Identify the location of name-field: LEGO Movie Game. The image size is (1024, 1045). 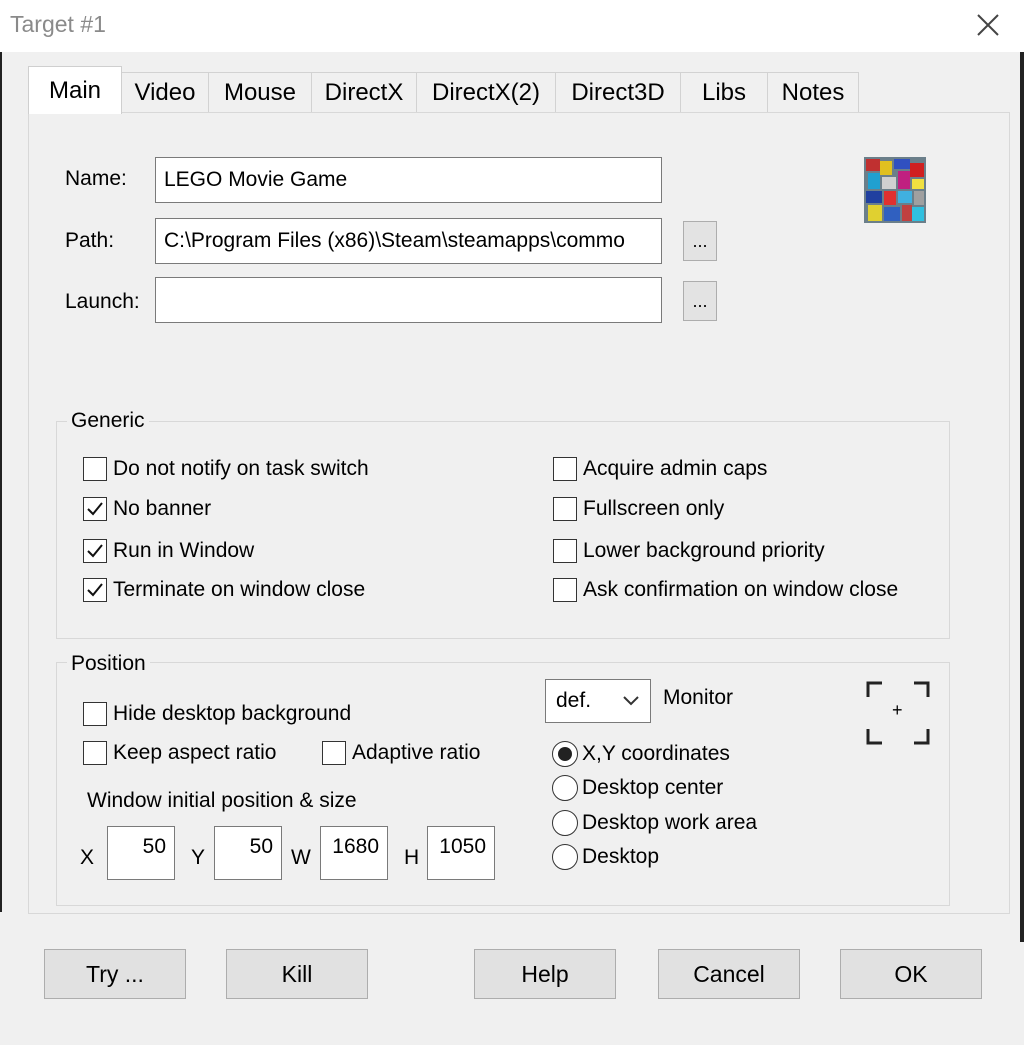
(408, 180).